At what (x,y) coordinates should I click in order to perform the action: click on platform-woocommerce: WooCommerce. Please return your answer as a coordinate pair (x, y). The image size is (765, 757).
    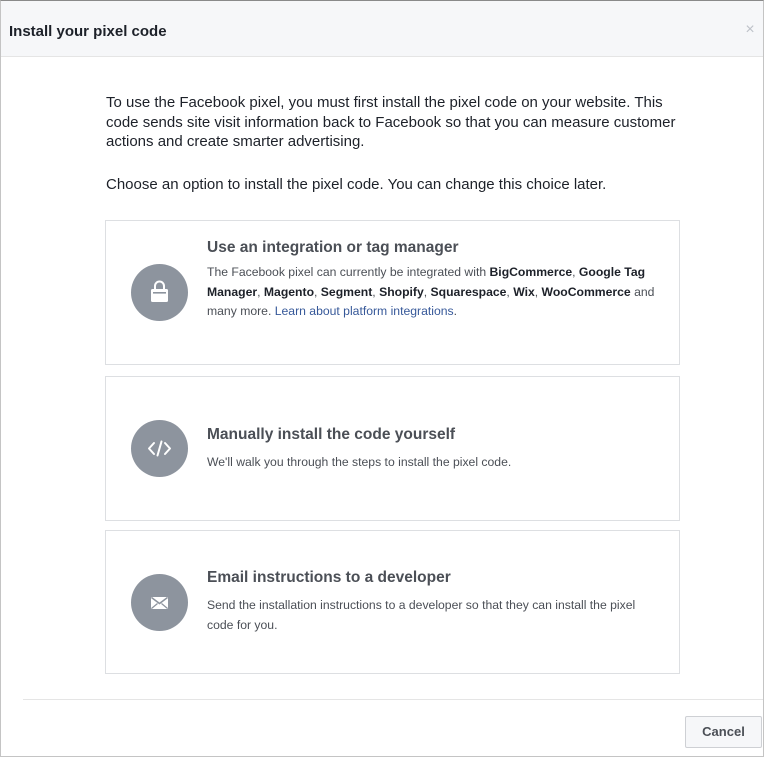
    Looking at the image, I should click on (586, 291).